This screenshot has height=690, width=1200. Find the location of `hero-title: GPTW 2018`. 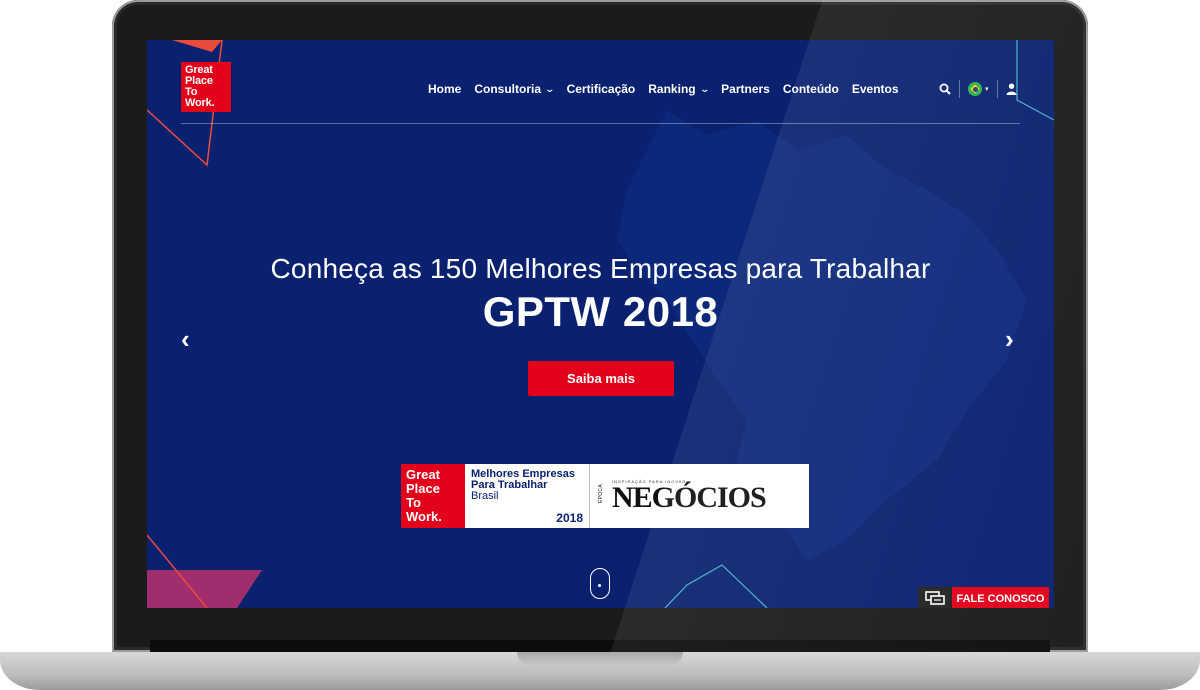

hero-title: GPTW 2018 is located at coordinates (600, 311).